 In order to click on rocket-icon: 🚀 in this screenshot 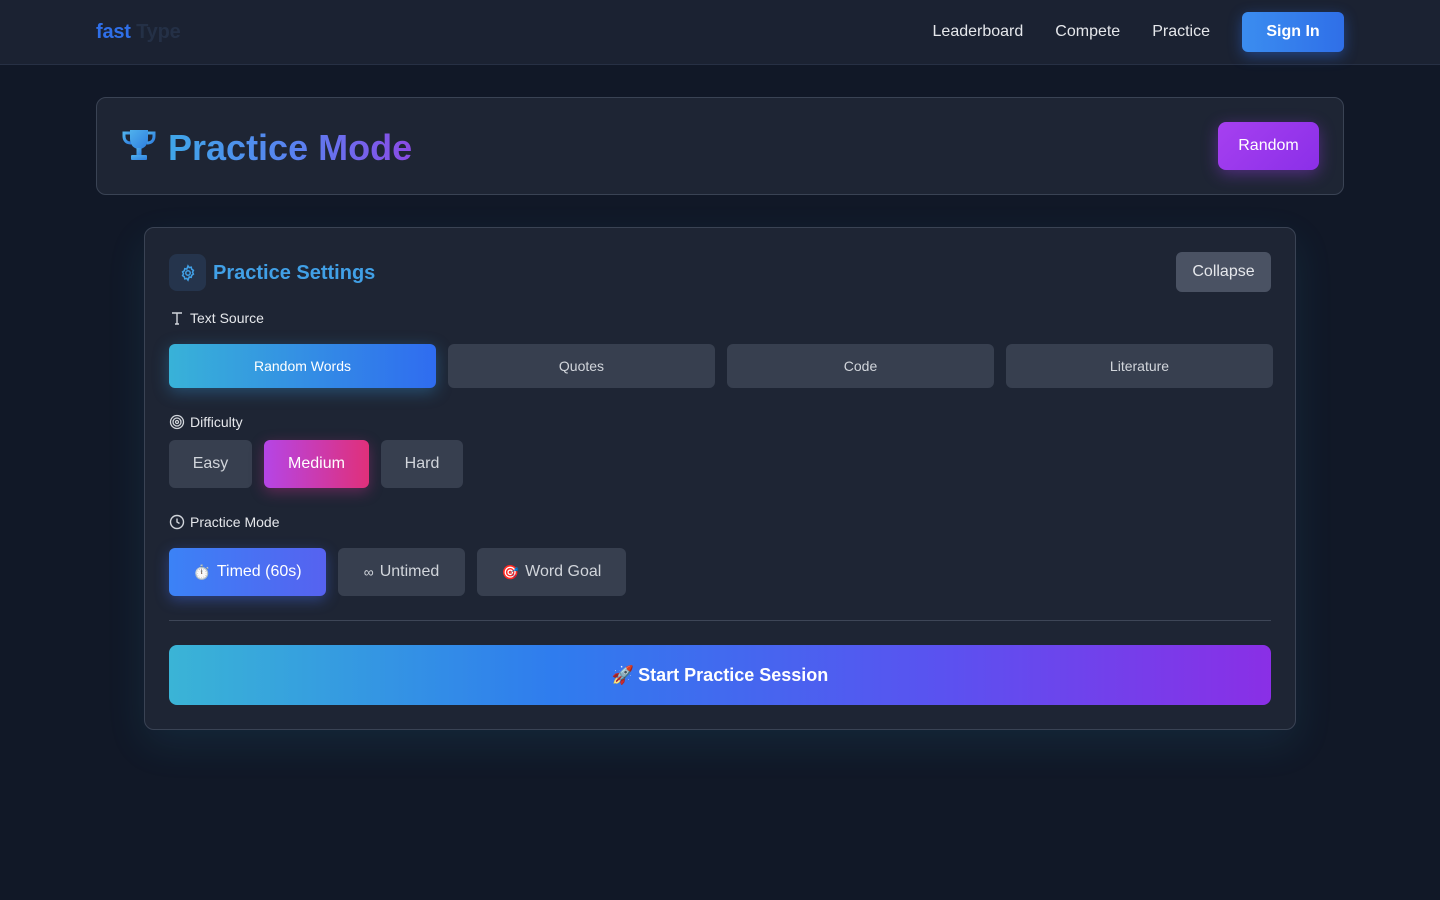, I will do `click(623, 674)`.